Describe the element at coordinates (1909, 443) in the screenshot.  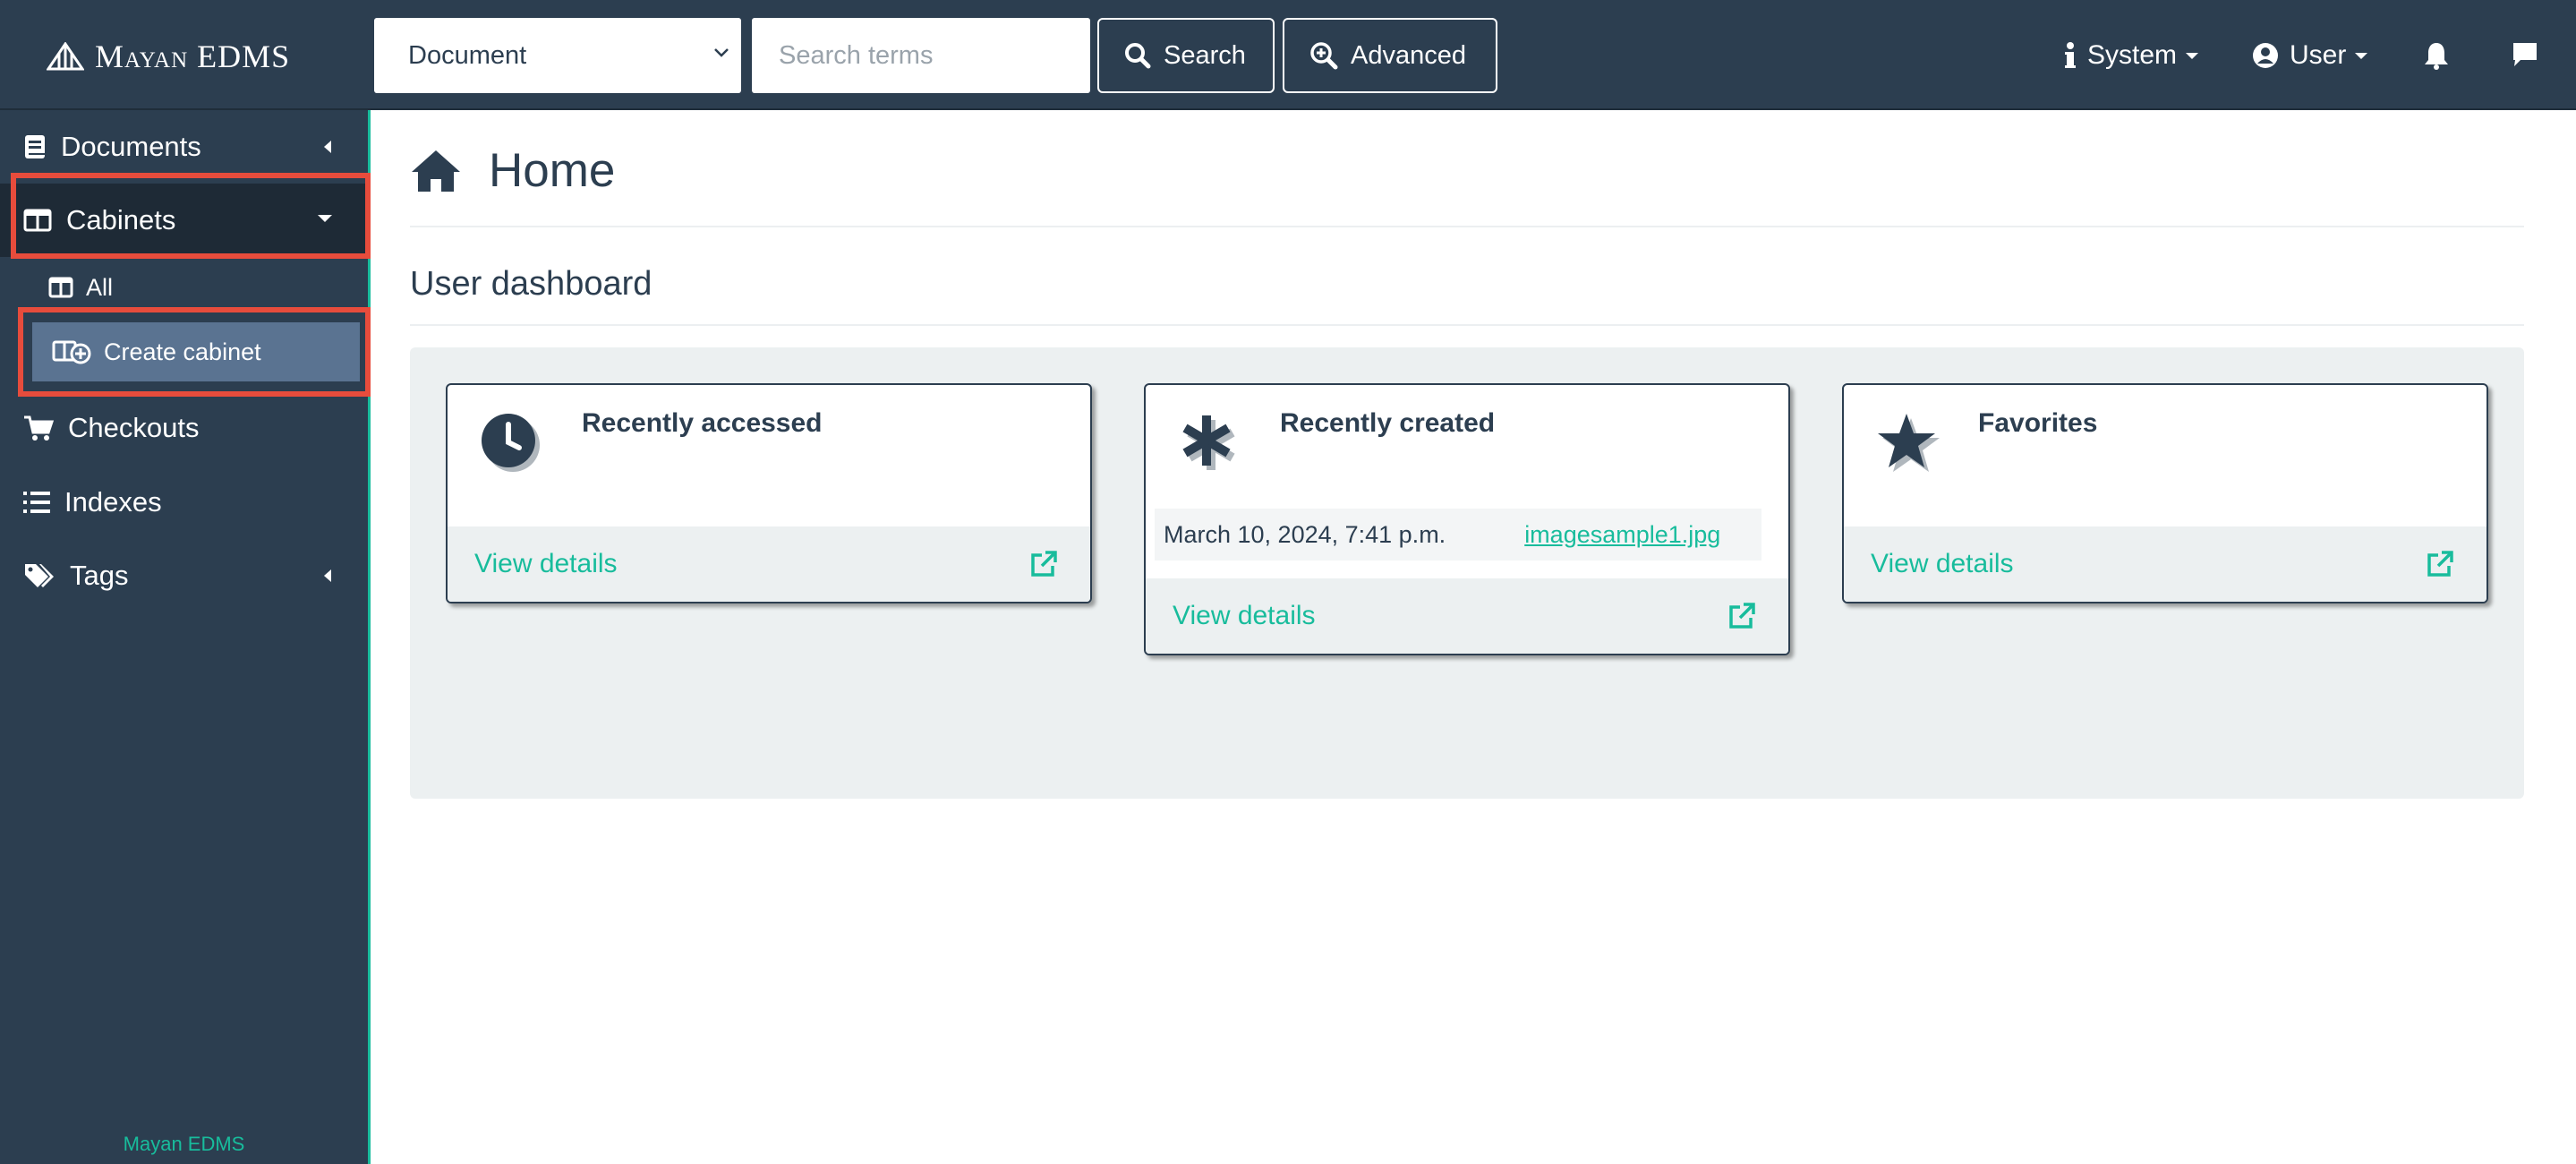
I see `star-icon` at that location.